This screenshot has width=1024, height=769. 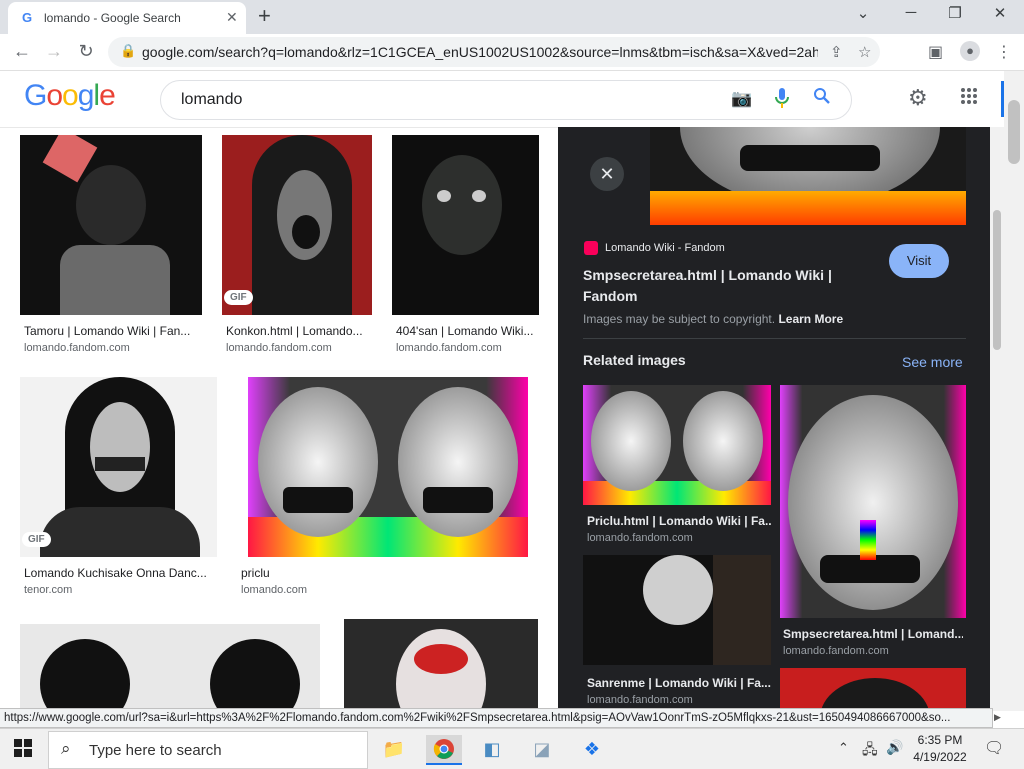 I want to click on result-source: tenor.com, so click(x=48, y=590).